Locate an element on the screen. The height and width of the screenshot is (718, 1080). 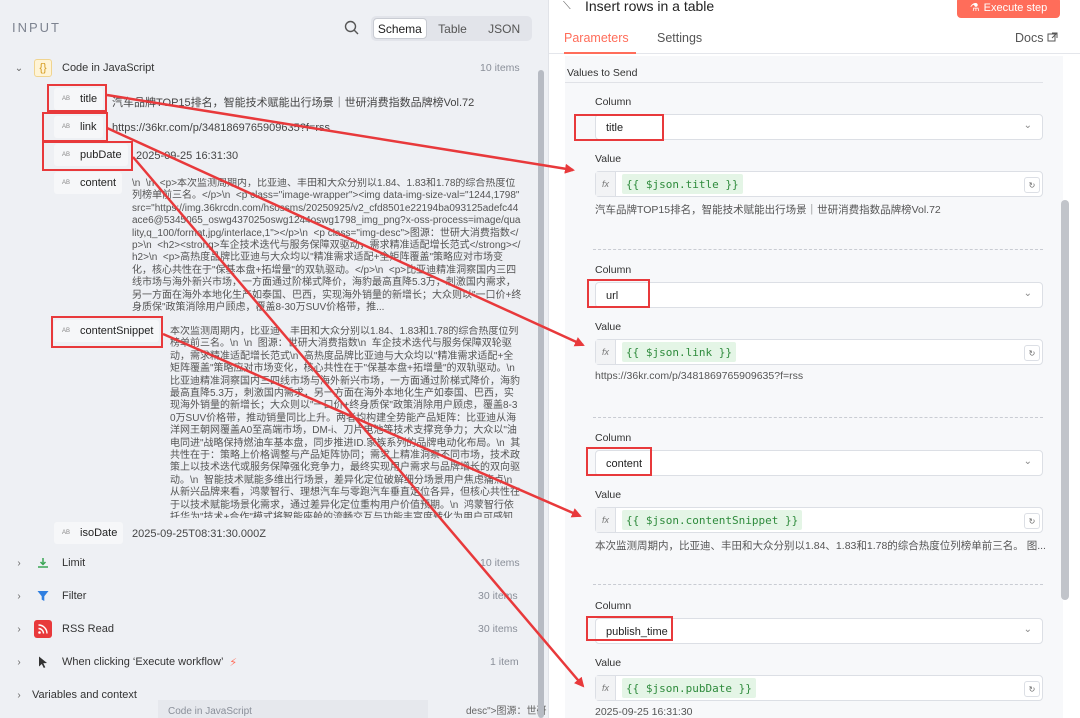
field-name: isoDate is located at coordinates (99, 533).